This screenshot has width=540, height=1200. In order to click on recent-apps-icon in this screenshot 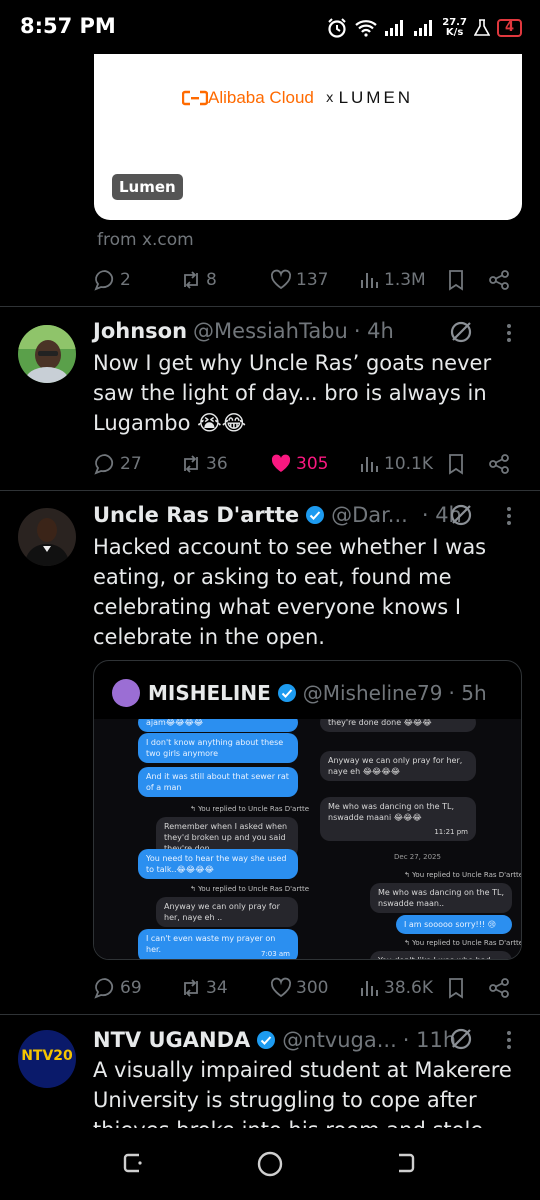, I will do `click(133, 1163)`.